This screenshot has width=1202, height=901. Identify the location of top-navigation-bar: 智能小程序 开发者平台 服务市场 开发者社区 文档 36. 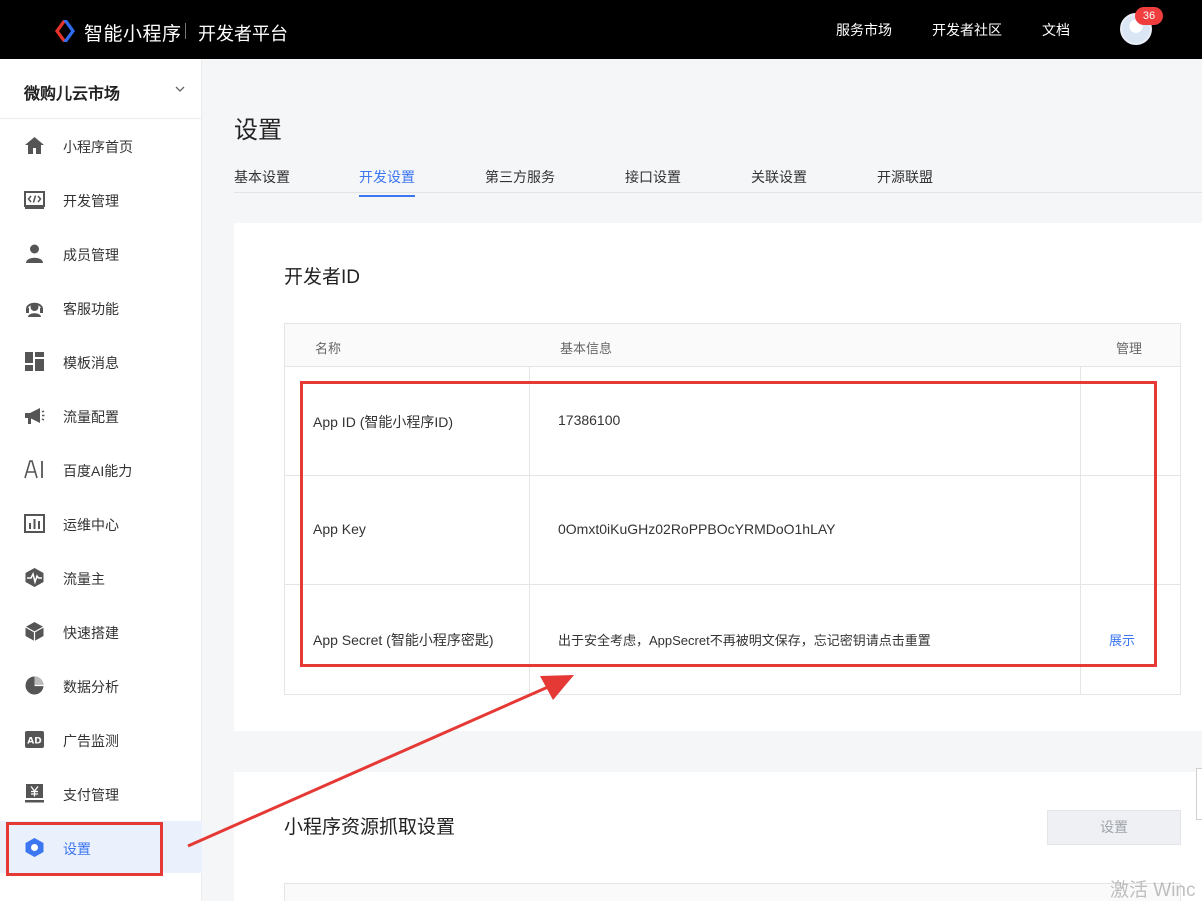
(601, 29).